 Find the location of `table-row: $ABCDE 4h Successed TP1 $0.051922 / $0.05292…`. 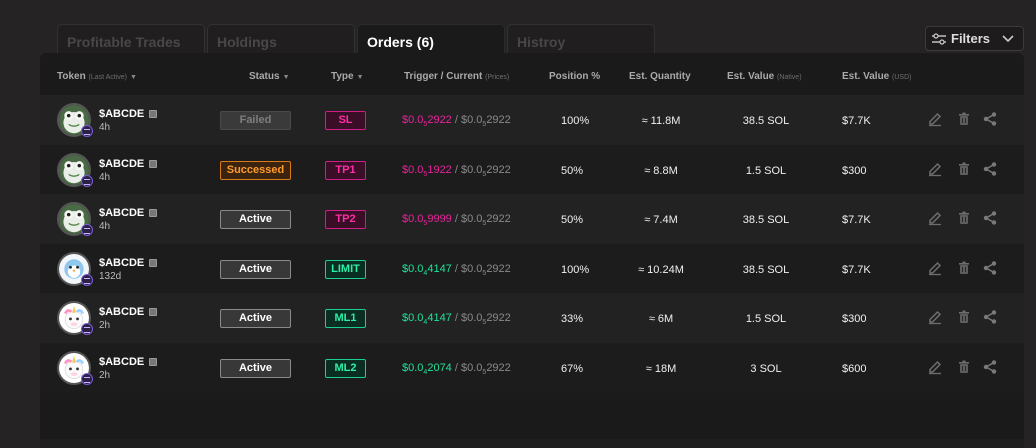

table-row: $ABCDE 4h Successed TP1 $0.051922 / $0.05292… is located at coordinates (532, 169).